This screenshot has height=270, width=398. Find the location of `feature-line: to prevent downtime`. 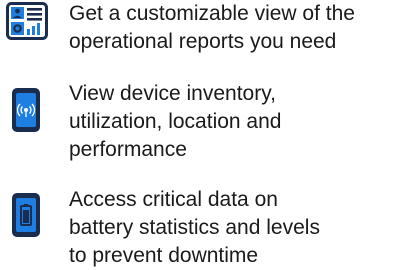

feature-line: to prevent downtime is located at coordinates (164, 255).